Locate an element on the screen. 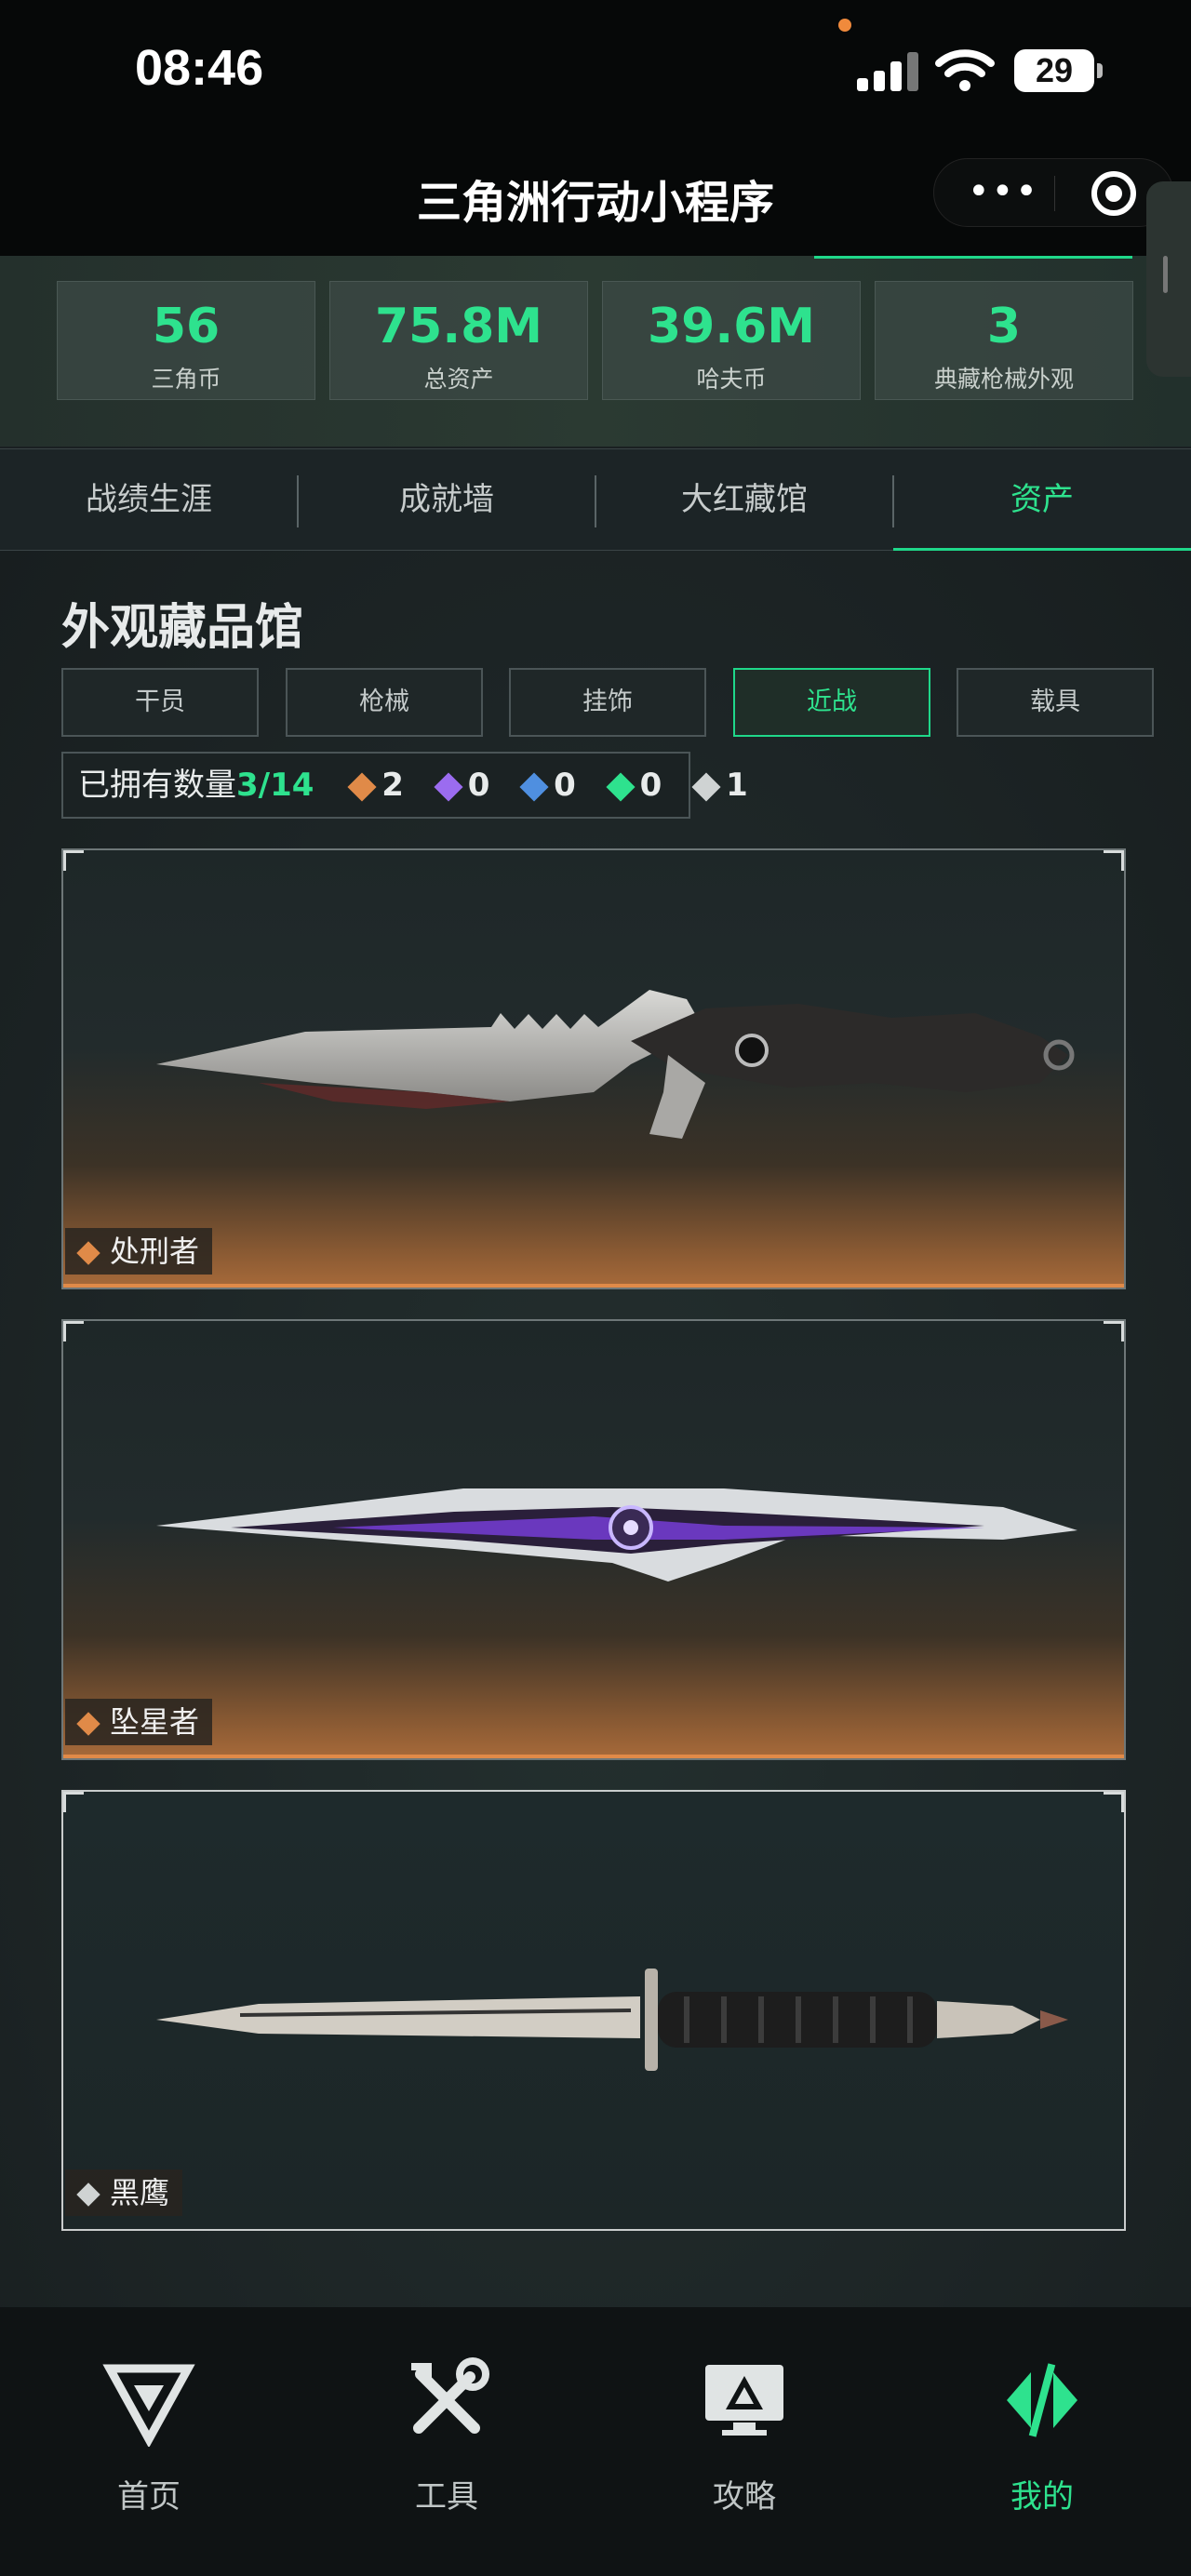 The image size is (1191, 2576). rarity-count: 1 is located at coordinates (737, 785).